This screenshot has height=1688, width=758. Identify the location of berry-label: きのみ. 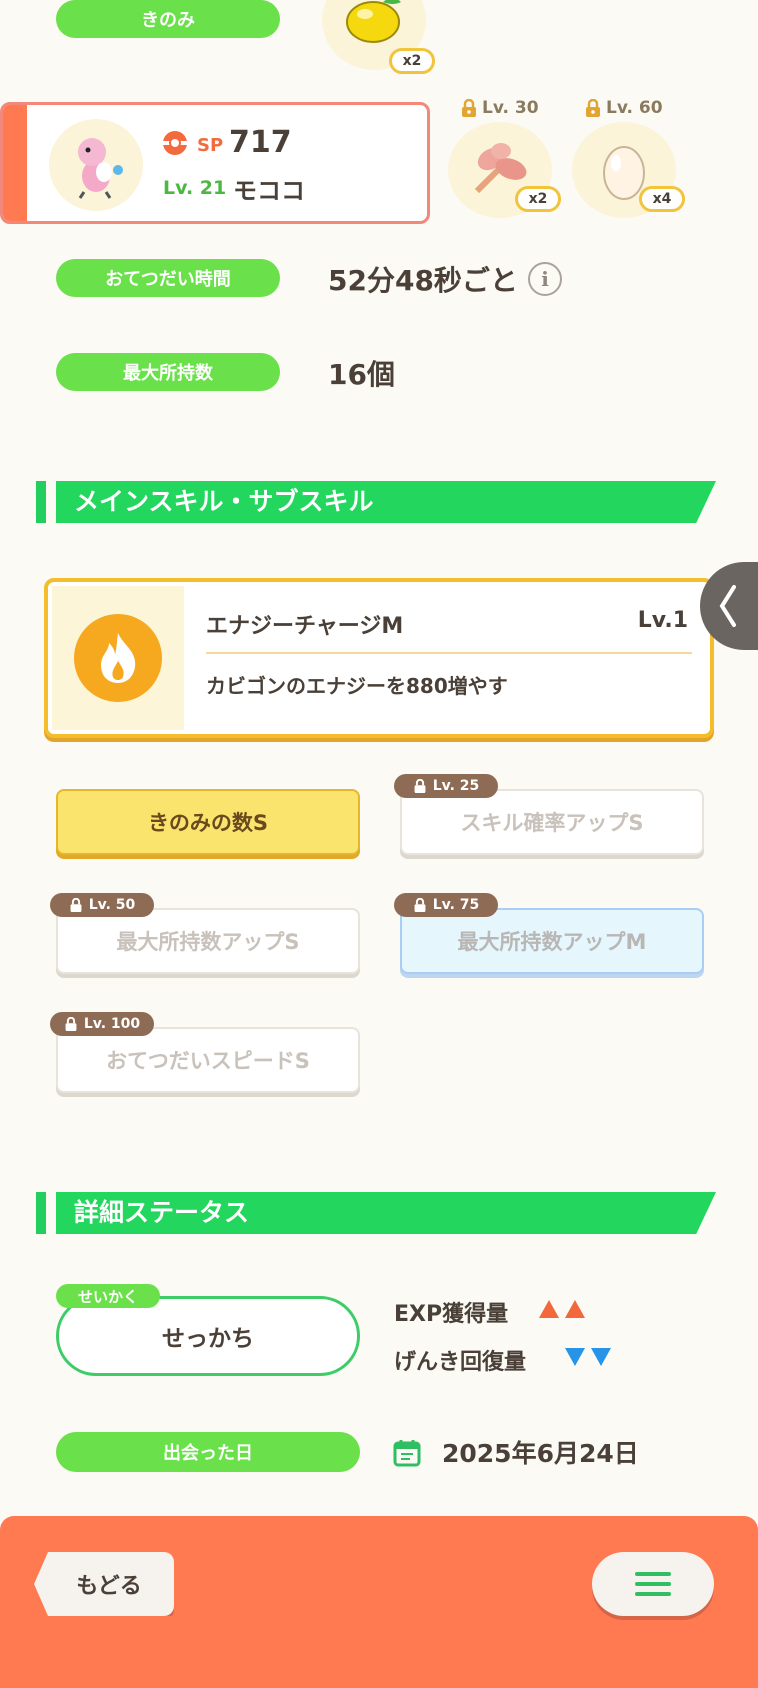
(168, 19).